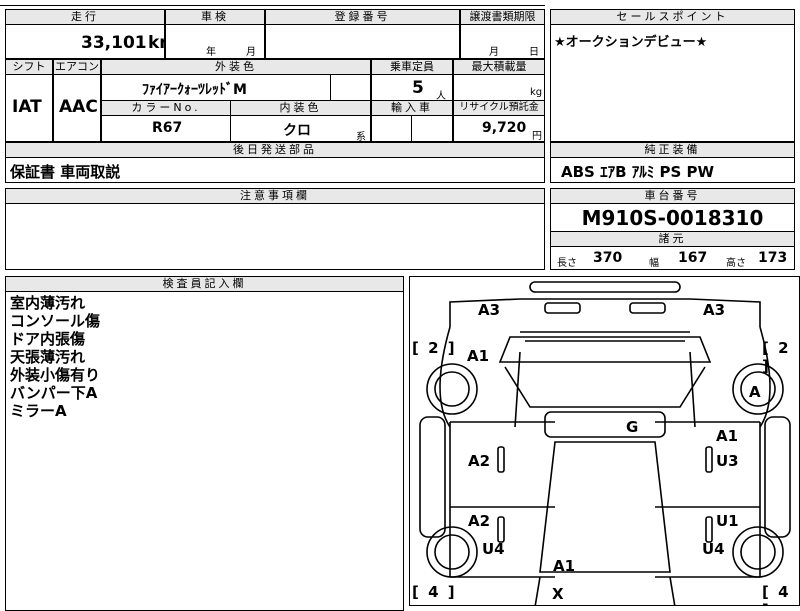  I want to click on bracket-top-right: [ 2 ], so click(776, 357).